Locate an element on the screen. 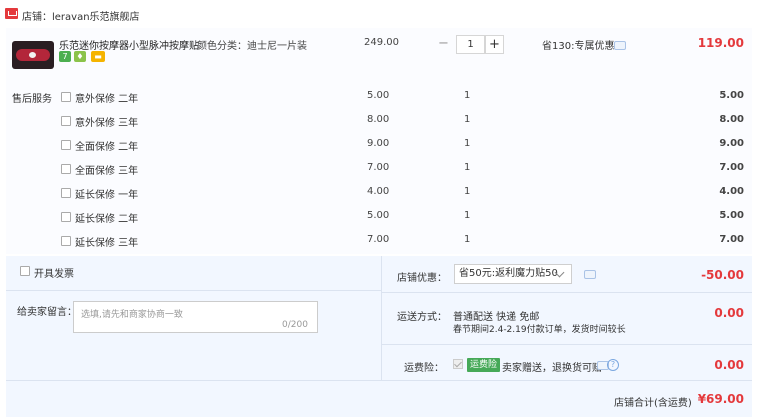  message-placeholder: 选填,请先和商家协商一致 is located at coordinates (132, 315).